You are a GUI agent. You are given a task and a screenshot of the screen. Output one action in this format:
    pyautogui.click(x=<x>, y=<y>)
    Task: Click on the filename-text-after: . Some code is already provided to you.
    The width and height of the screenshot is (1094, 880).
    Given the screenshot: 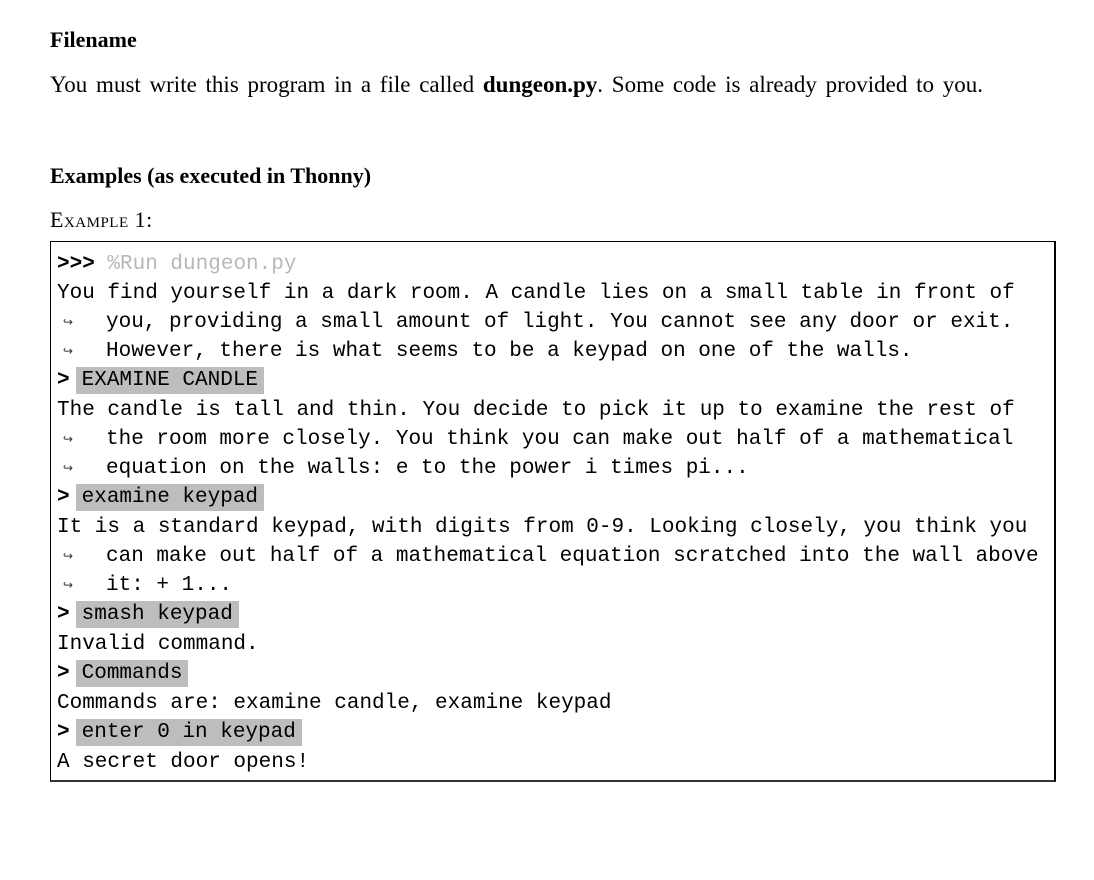 What is the action you would take?
    pyautogui.click(x=790, y=84)
    